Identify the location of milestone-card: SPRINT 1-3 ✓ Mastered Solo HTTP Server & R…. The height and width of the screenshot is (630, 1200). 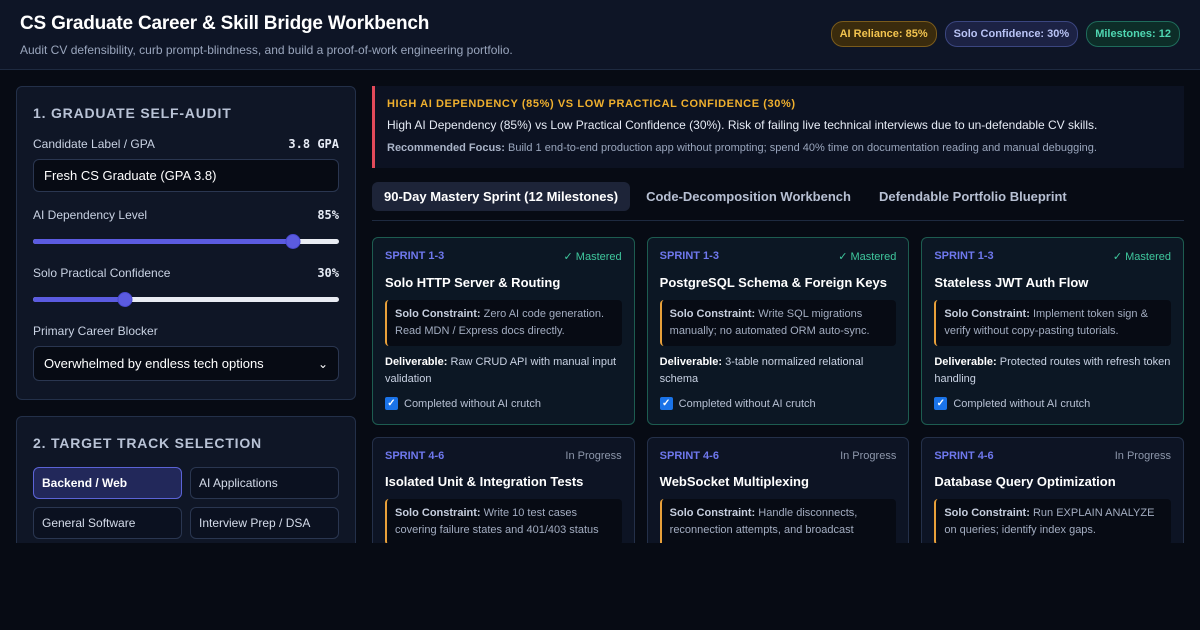
(503, 331).